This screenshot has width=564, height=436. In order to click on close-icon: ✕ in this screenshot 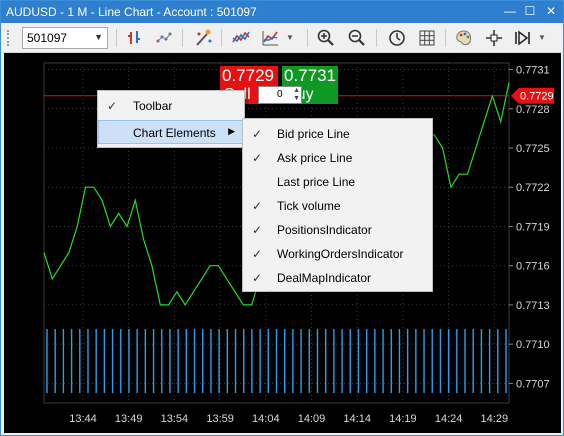, I will do `click(551, 11)`.